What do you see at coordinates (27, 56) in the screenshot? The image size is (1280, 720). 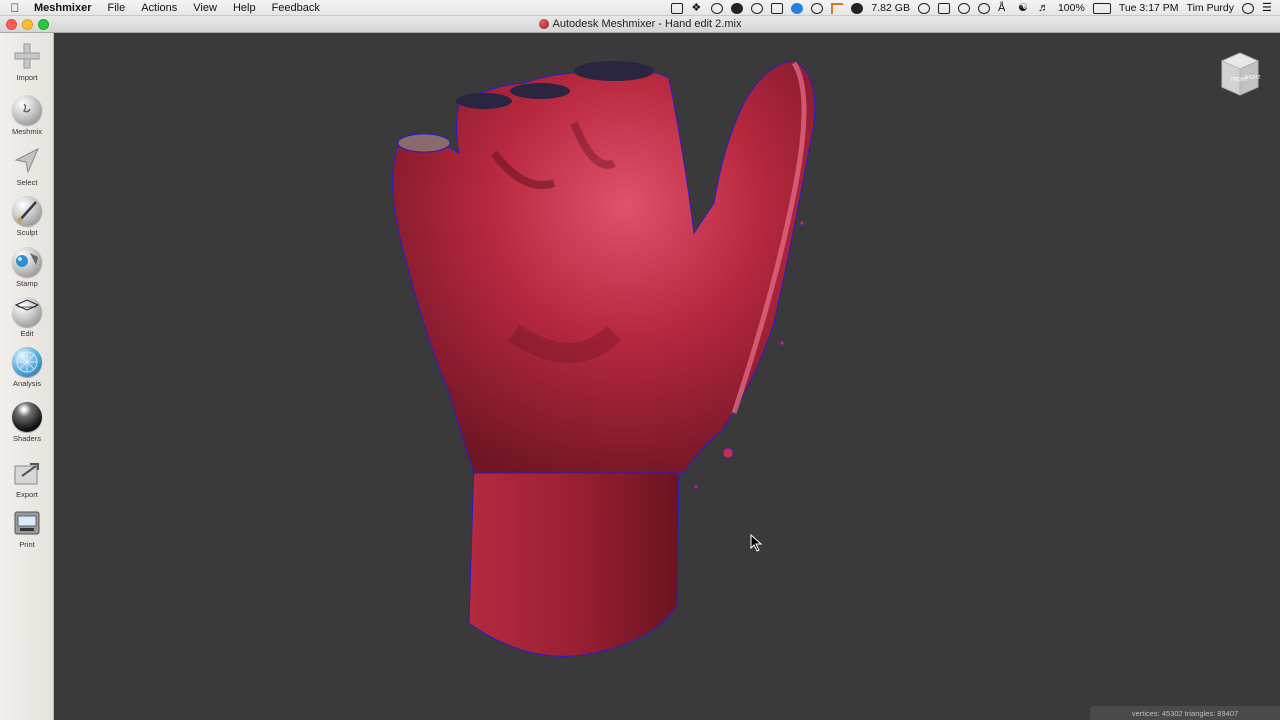 I see `import-plus-icon` at bounding box center [27, 56].